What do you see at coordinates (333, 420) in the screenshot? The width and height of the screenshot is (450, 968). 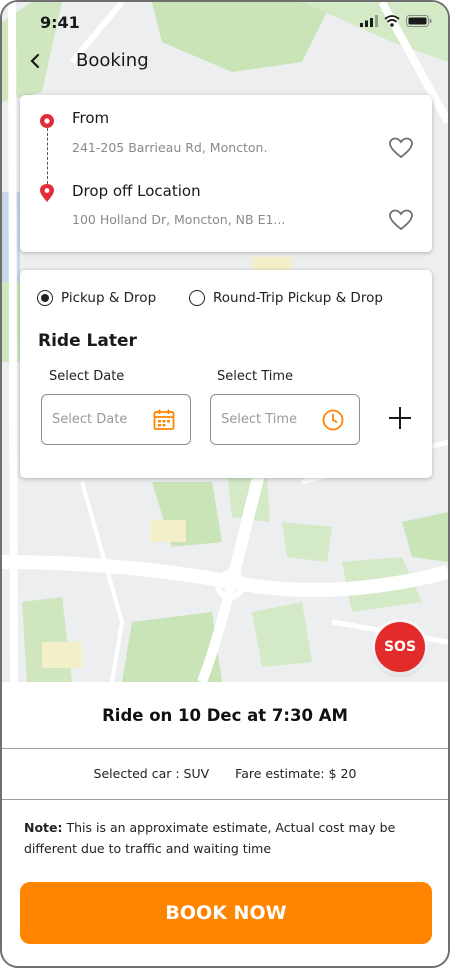 I see `clock-icon` at bounding box center [333, 420].